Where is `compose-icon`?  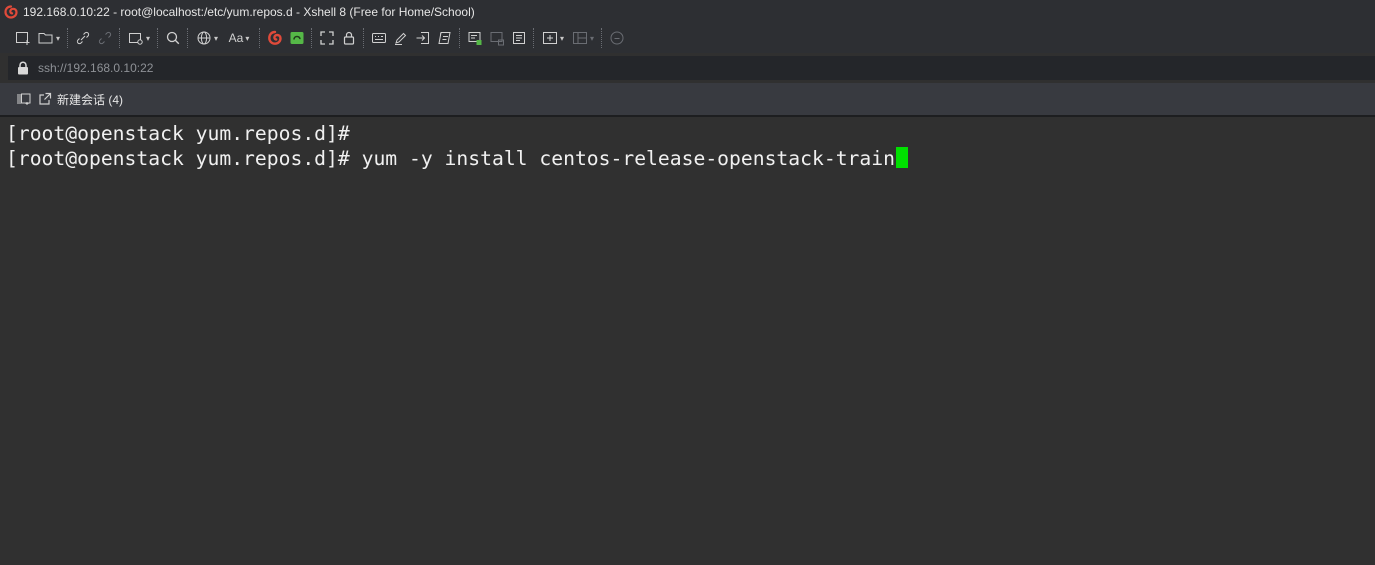
compose-icon is located at coordinates (475, 38).